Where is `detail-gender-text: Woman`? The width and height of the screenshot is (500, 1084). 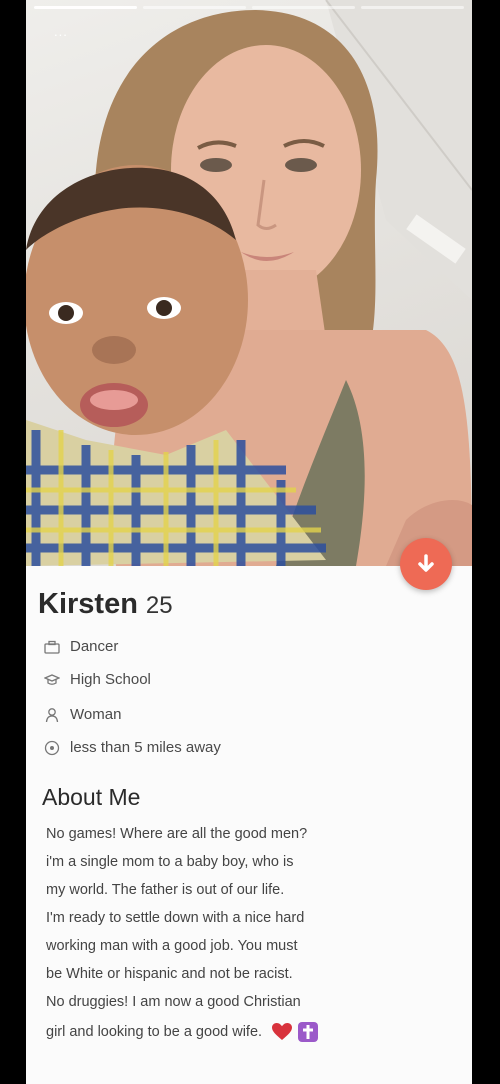 detail-gender-text: Woman is located at coordinates (96, 714).